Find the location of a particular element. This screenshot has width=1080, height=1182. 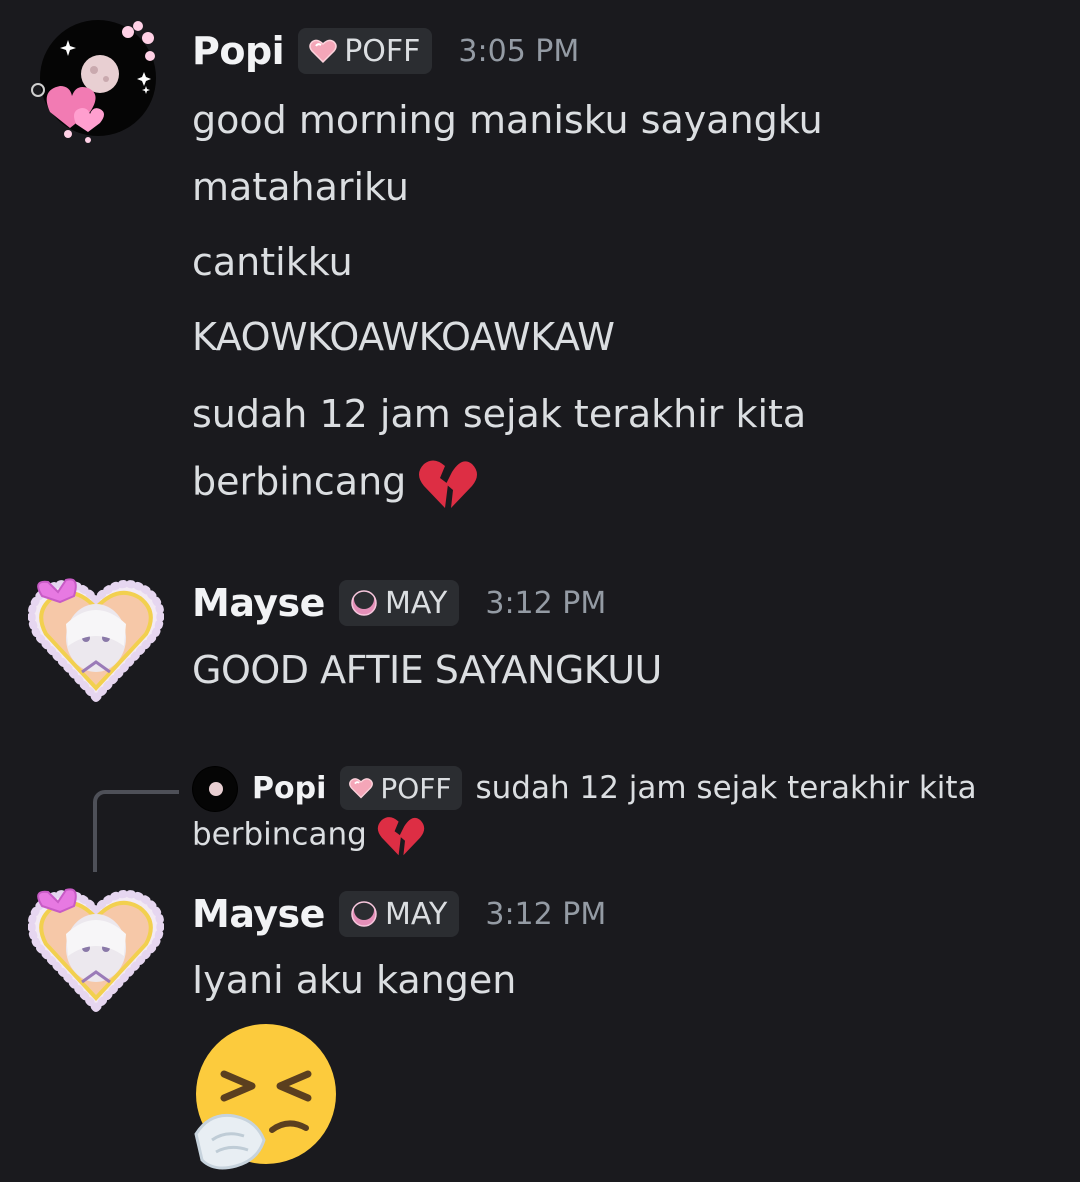

message-header: Popi POFF 3:05 PM is located at coordinates (385, 51).